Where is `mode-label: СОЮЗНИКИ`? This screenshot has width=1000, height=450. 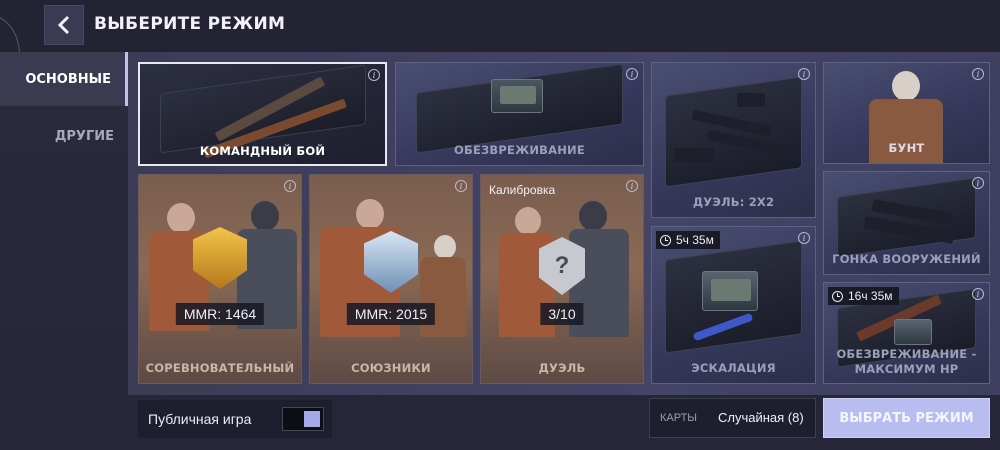
mode-label: СОЮЗНИКИ is located at coordinates (391, 368).